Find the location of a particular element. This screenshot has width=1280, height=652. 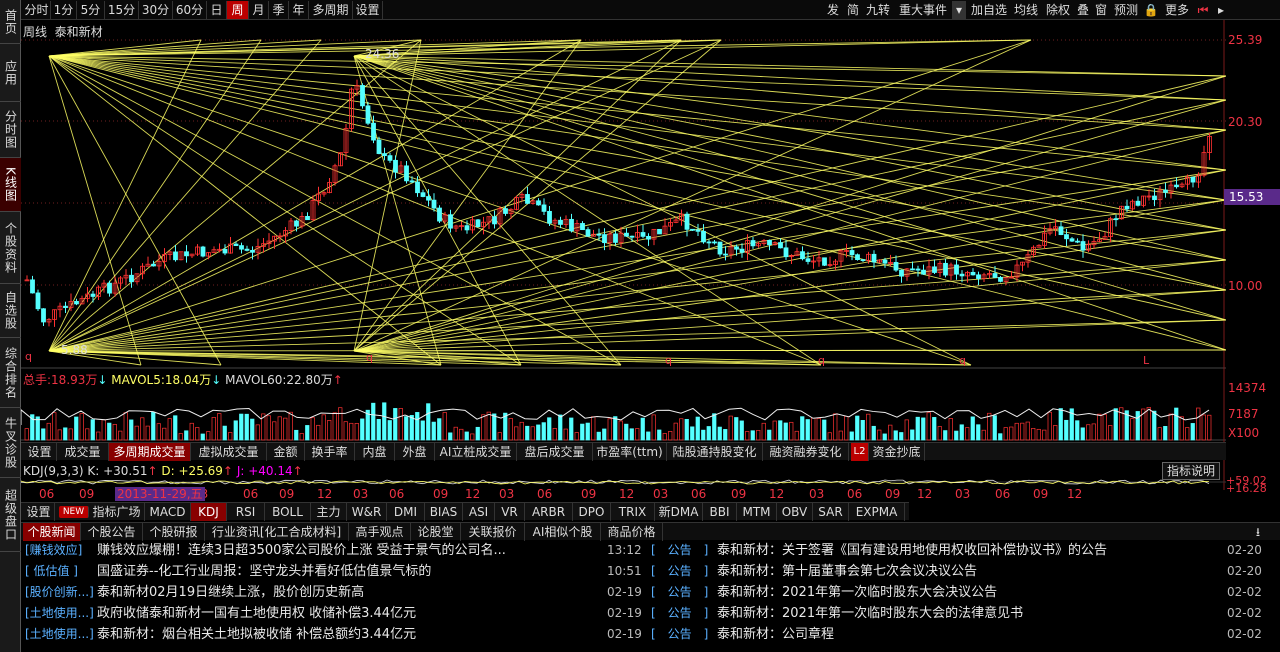

tab-volume: 成交量 is located at coordinates (83, 452).